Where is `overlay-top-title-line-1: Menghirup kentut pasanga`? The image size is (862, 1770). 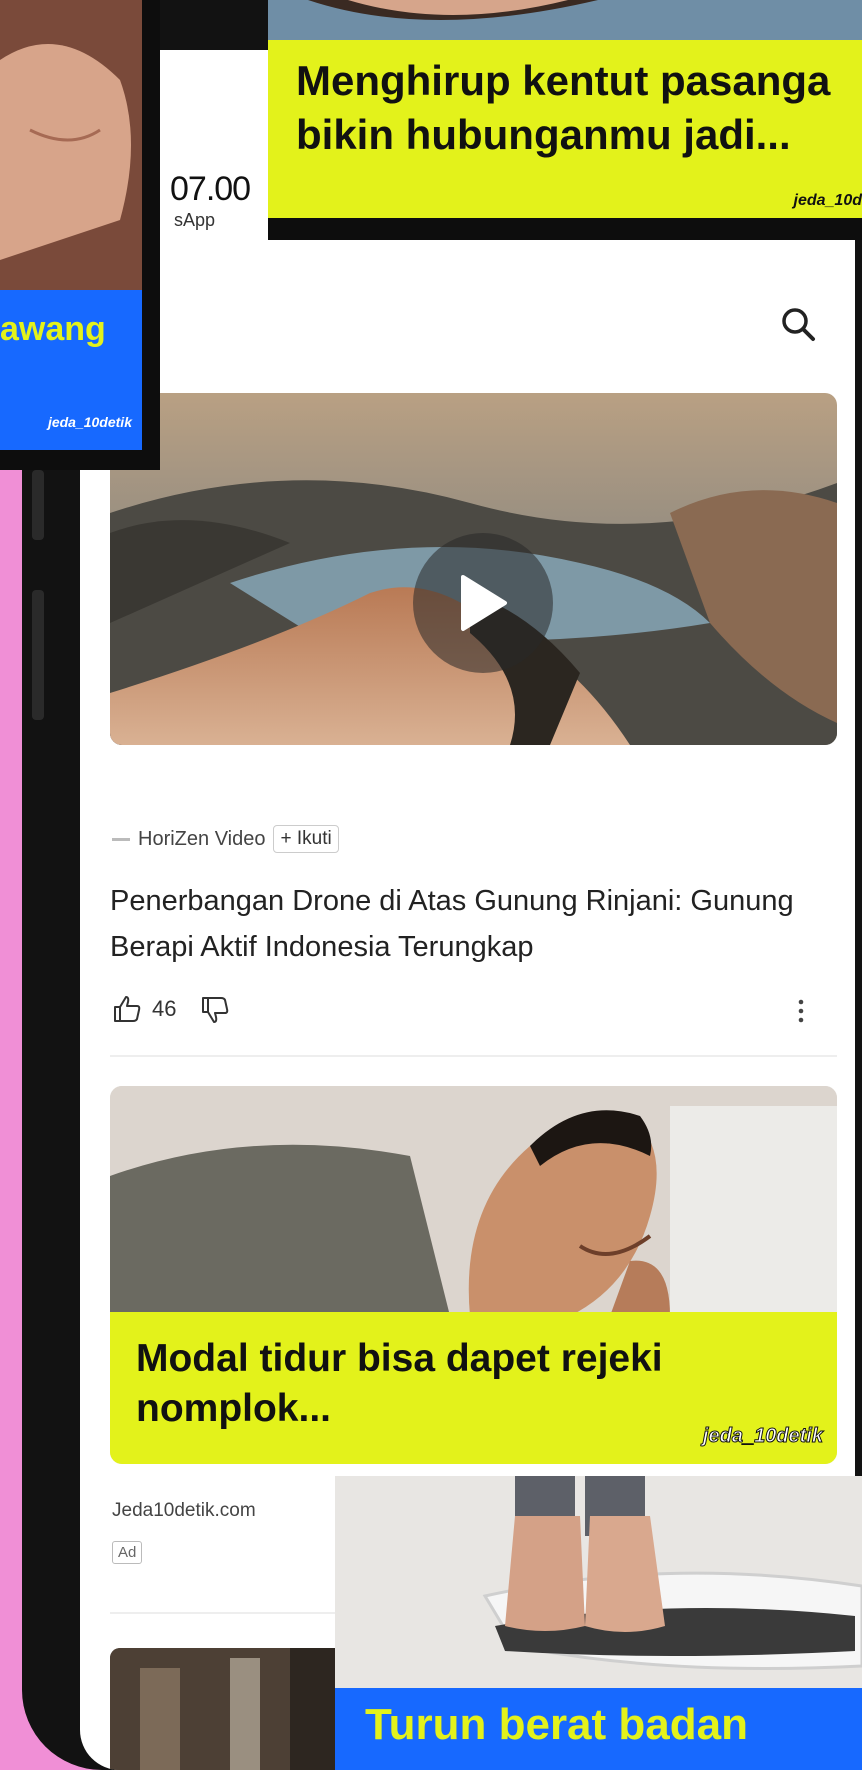
overlay-top-title-line-1: Menghirup kentut pasanga is located at coordinates (563, 80).